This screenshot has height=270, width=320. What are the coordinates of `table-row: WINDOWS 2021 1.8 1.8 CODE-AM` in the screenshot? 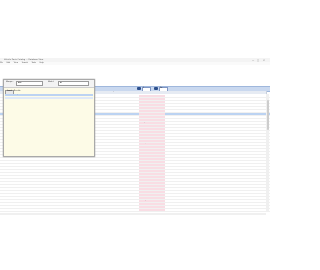 It's located at (135, 210).